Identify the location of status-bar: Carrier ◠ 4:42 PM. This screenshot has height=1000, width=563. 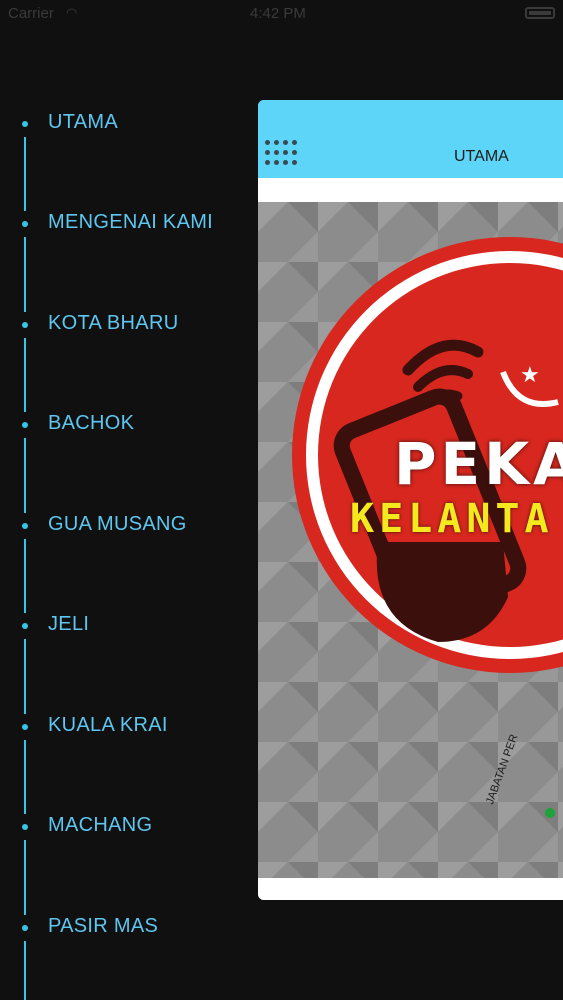
(281, 14).